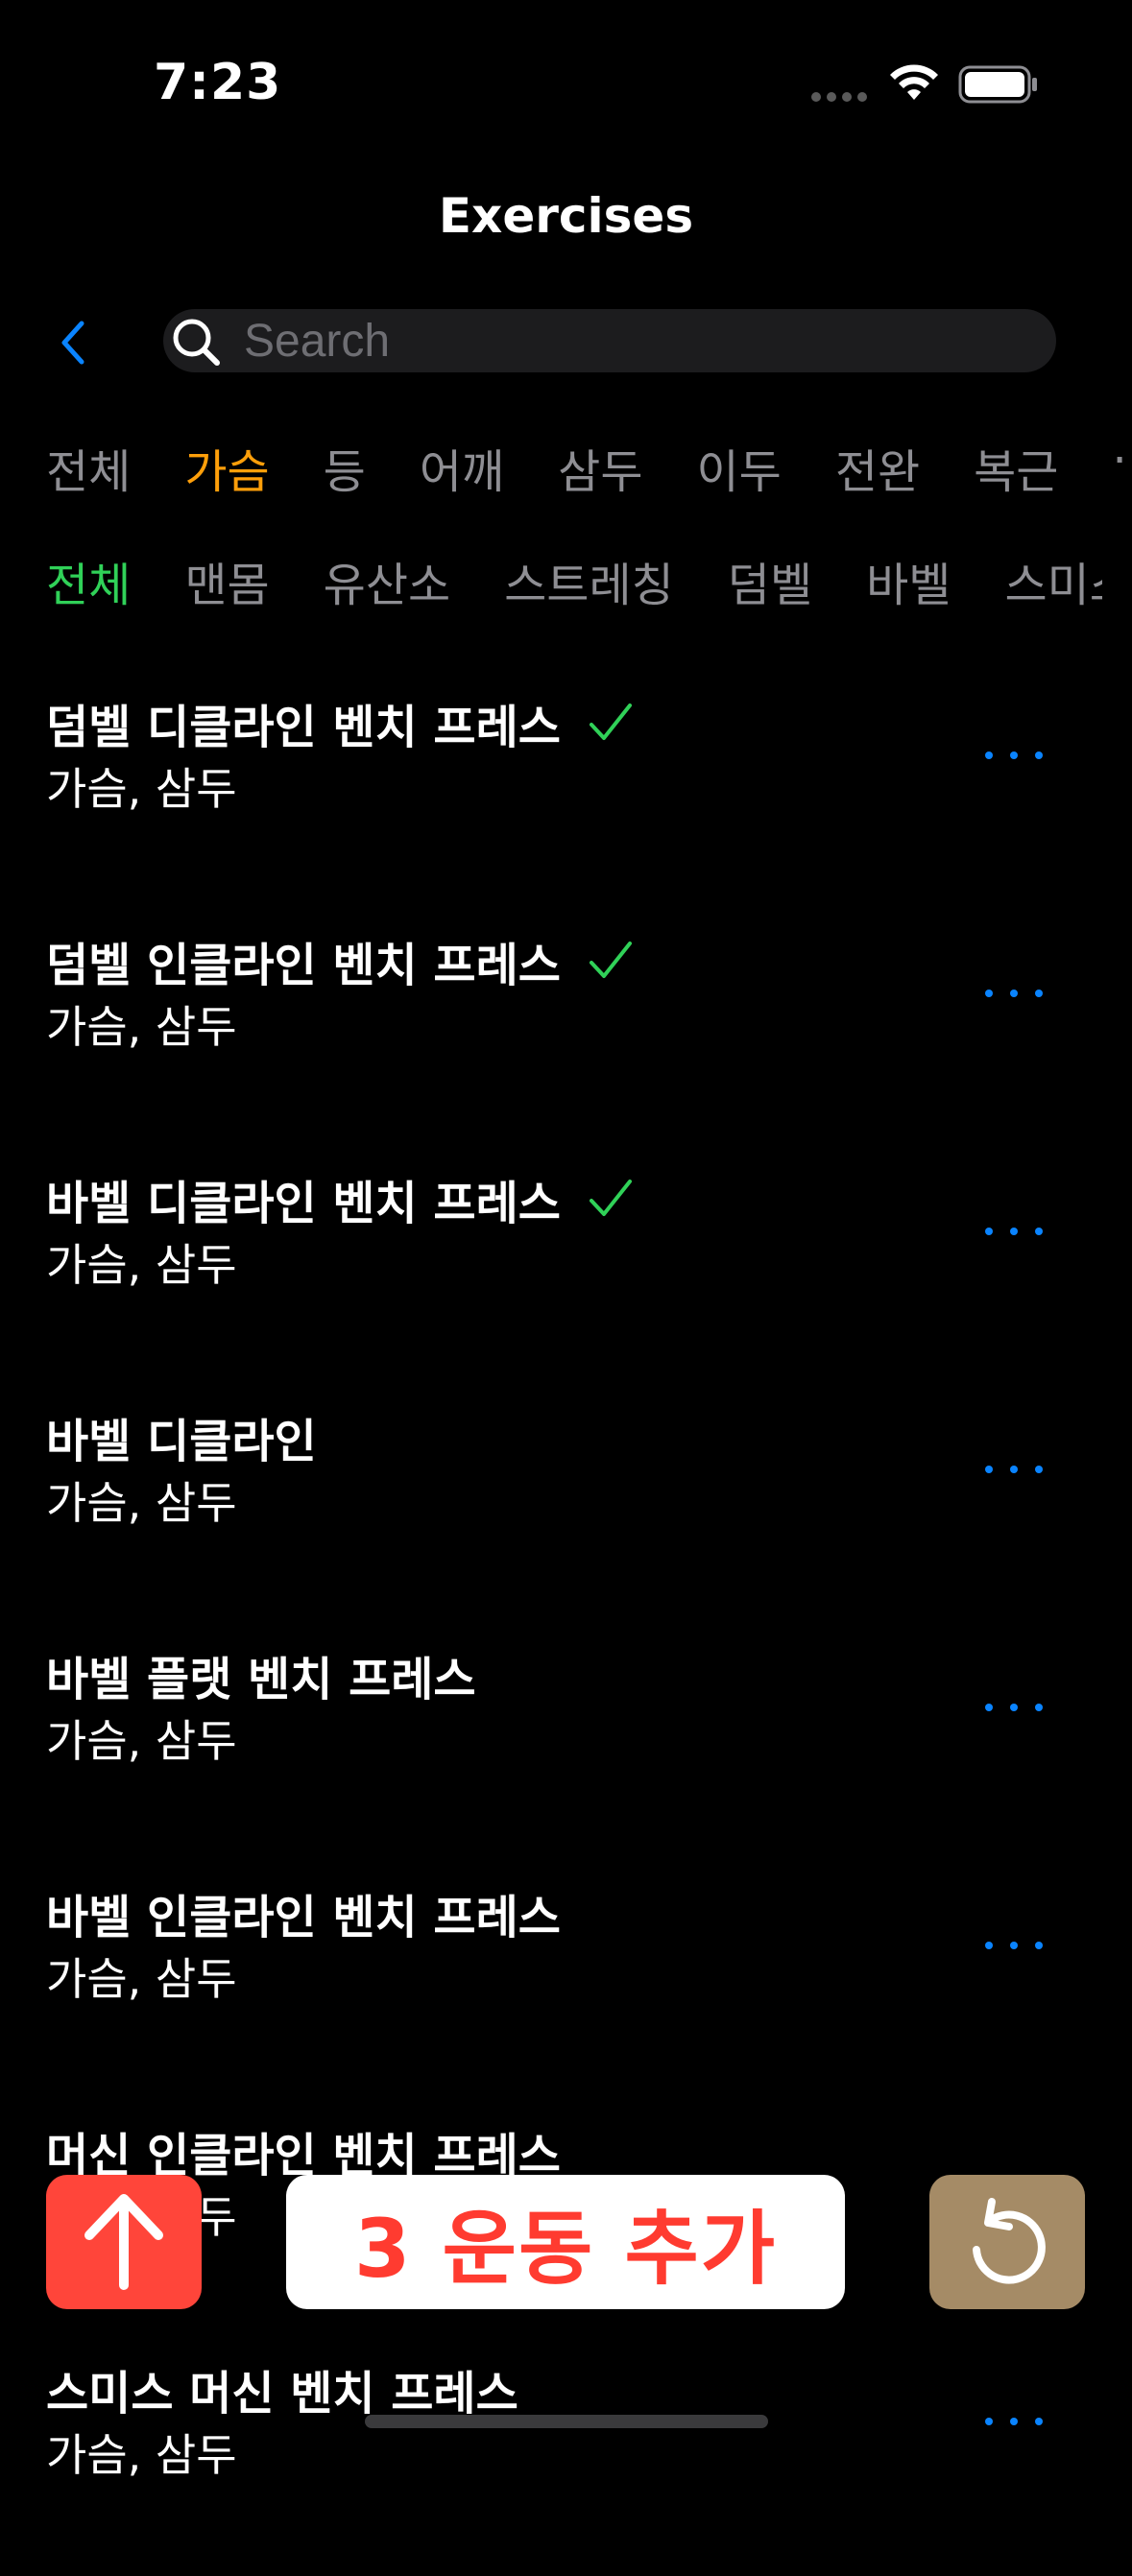 This screenshot has width=1132, height=2576. I want to click on exercise-name-row: 덤벨 디클라인 벤치 프레스, so click(340, 722).